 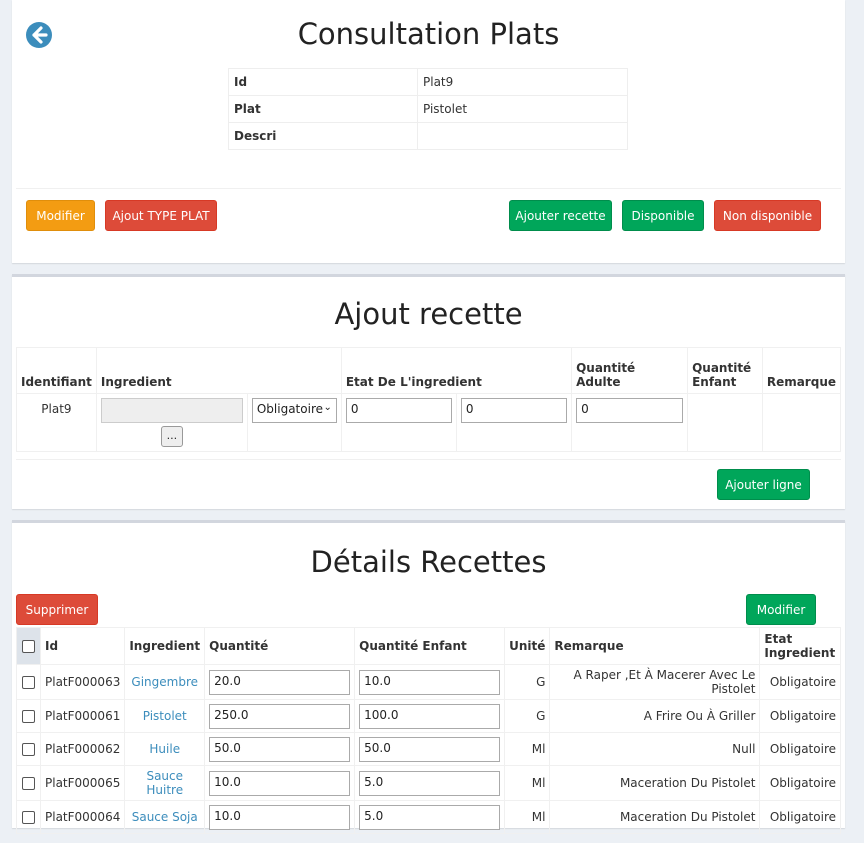 I want to click on header-etat: Etat De L'ingredient, so click(x=456, y=370).